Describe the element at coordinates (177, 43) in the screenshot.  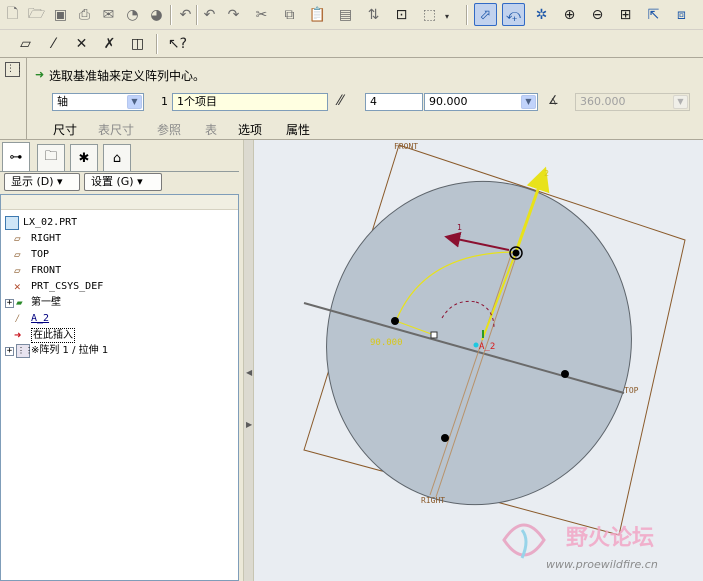
I see `help-whats-this-icon: ↖?` at that location.